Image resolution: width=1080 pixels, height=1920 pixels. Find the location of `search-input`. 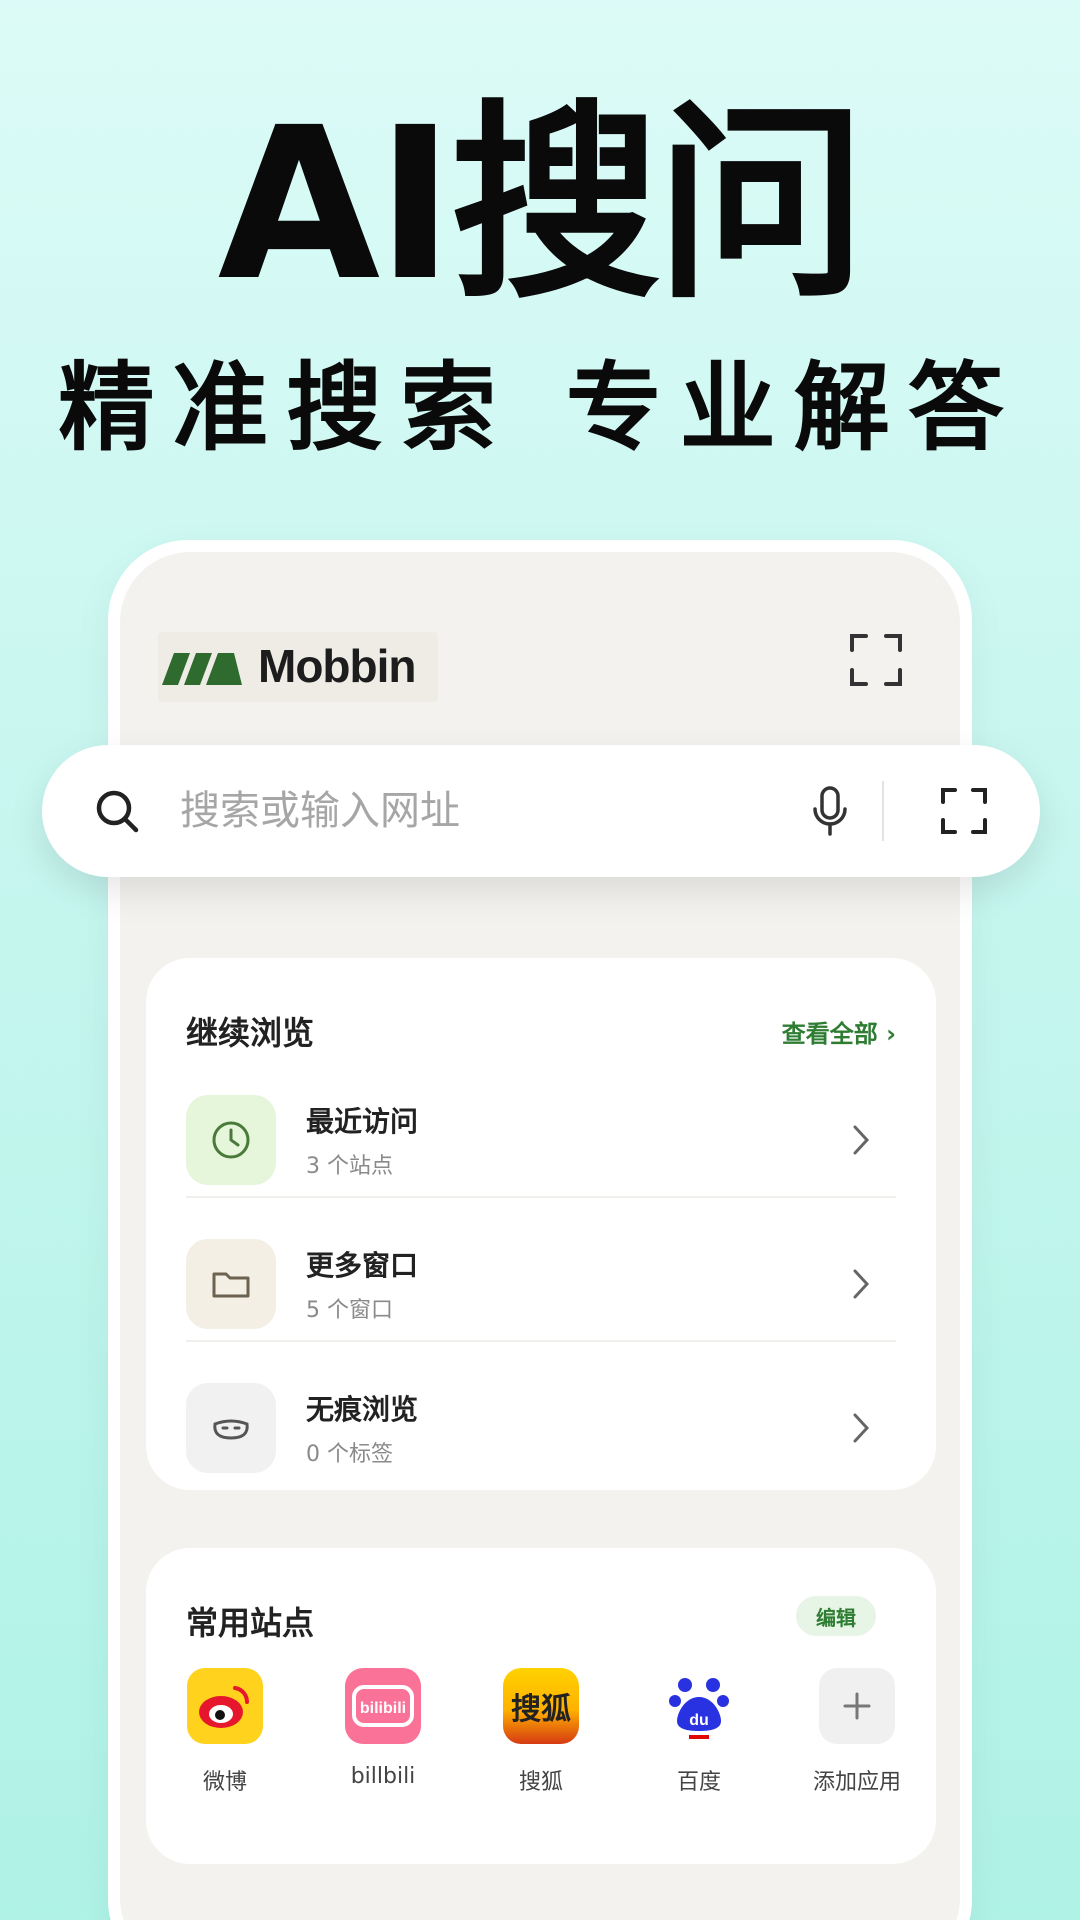

search-input is located at coordinates (479, 811).